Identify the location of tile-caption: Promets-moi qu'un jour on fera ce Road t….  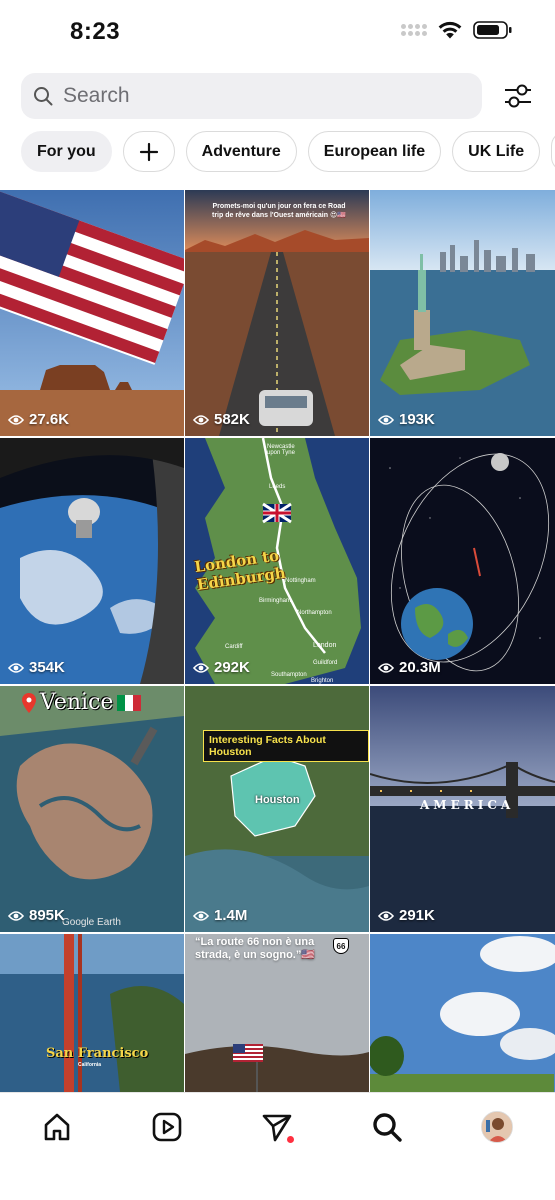
(278, 211).